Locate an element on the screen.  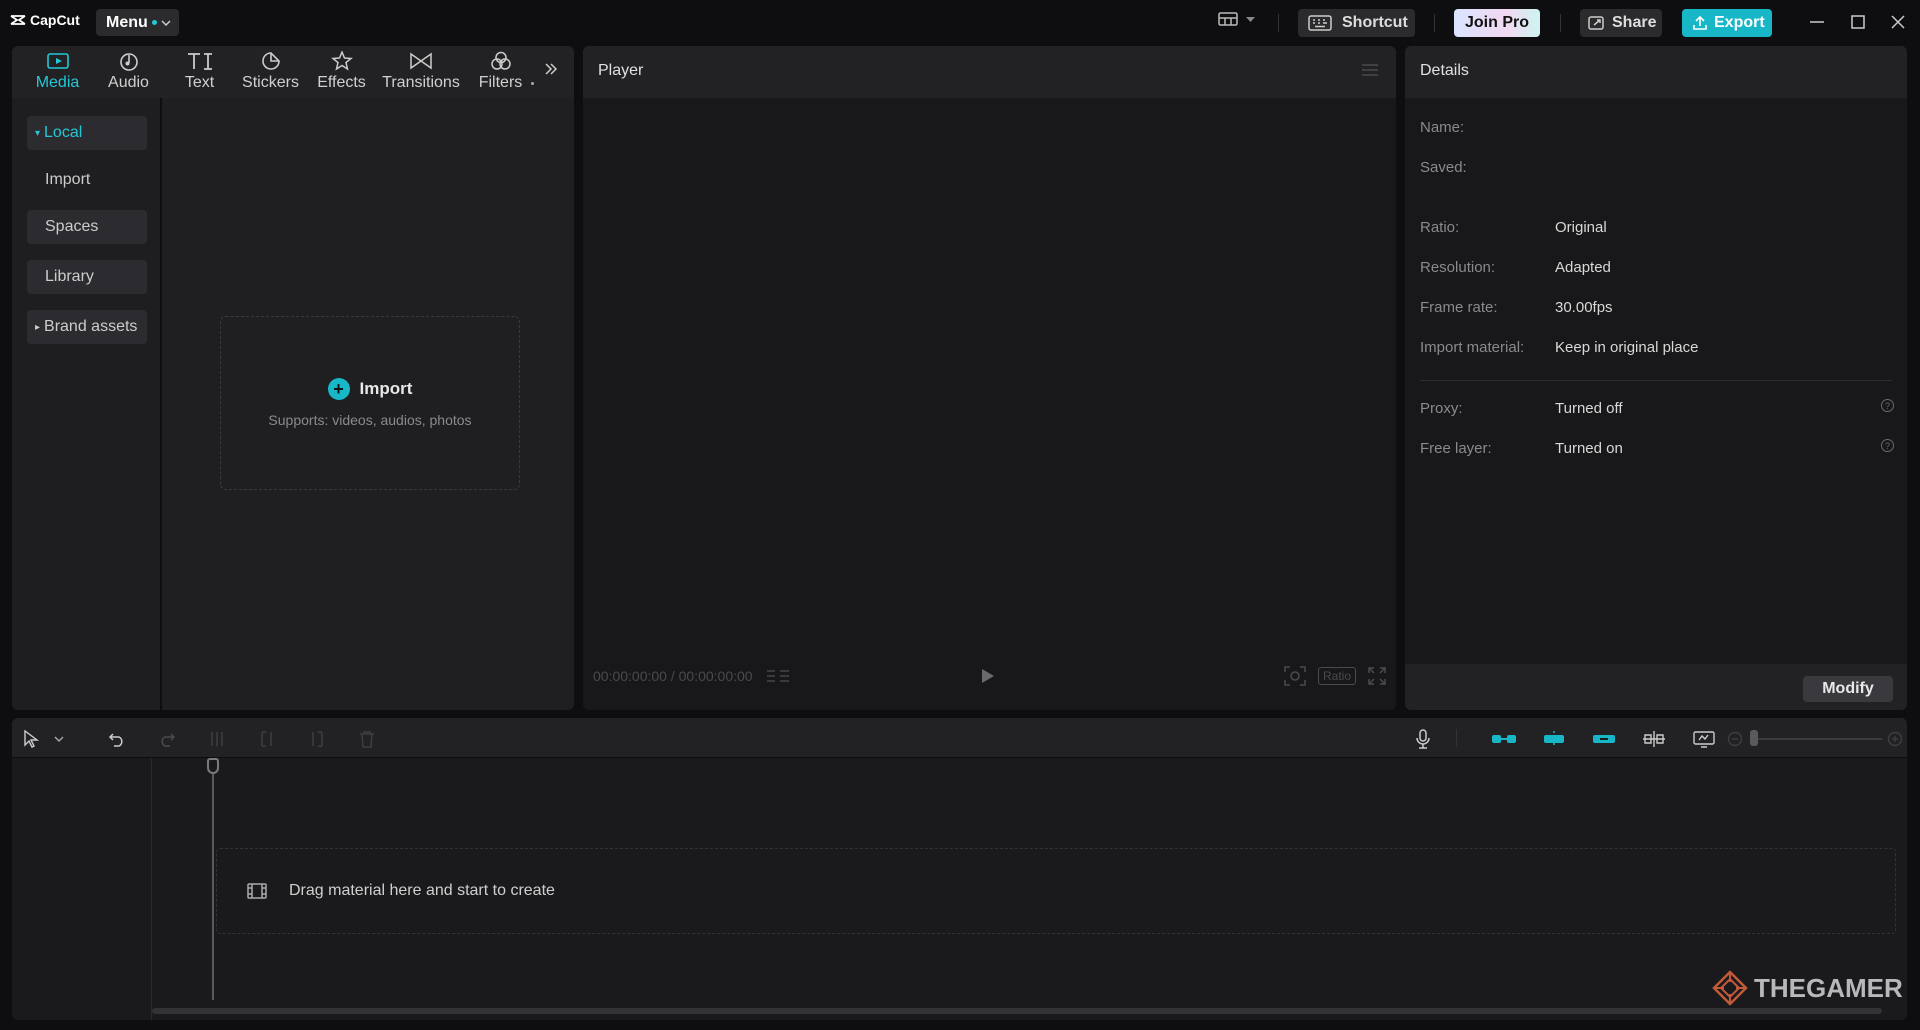
player-header: Player is located at coordinates (989, 72).